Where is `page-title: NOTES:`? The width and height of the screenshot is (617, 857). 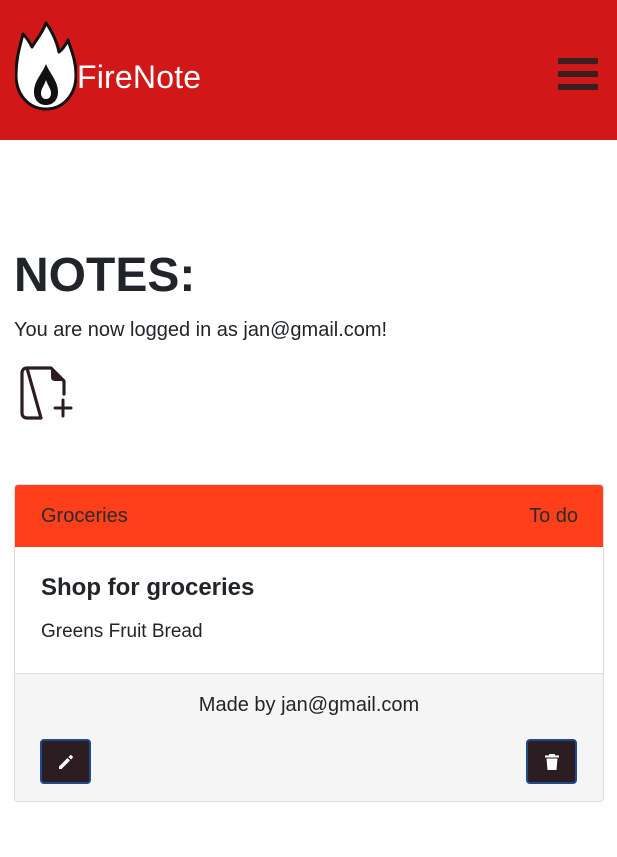 page-title: NOTES: is located at coordinates (105, 275).